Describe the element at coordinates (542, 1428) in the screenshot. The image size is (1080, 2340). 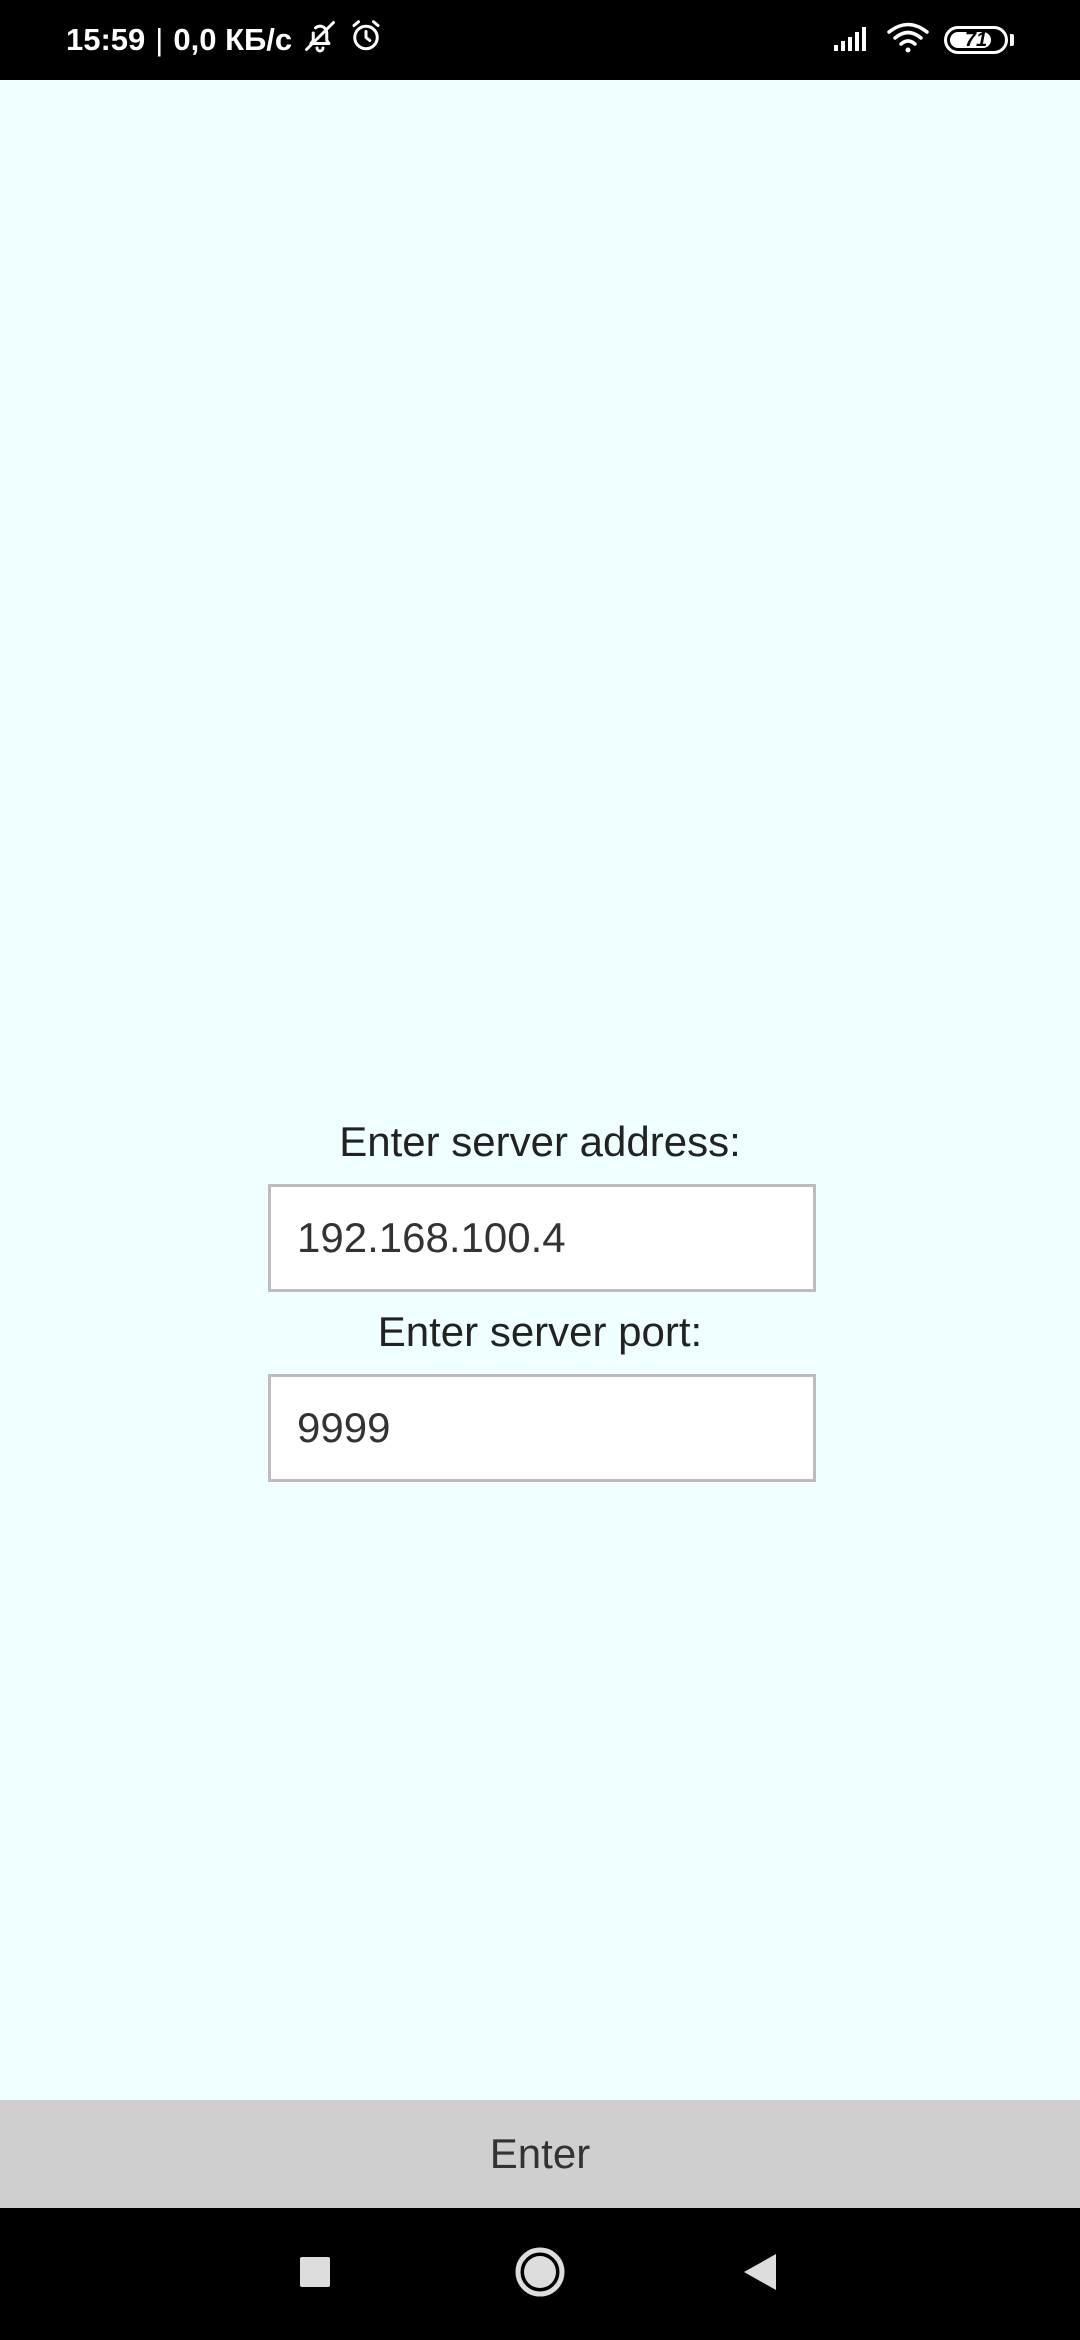
I see `port-input: 9999` at that location.